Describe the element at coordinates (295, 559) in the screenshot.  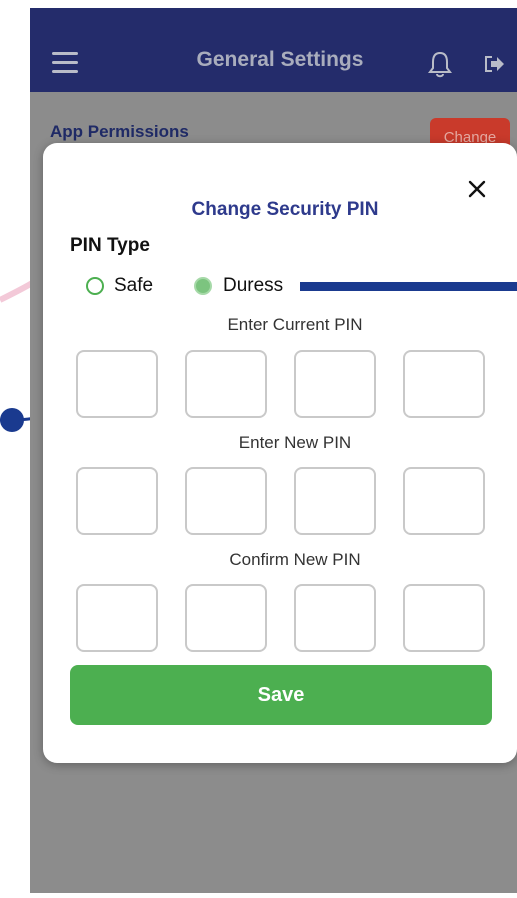
I see `confirm-pin-label: Confirm New PIN` at that location.